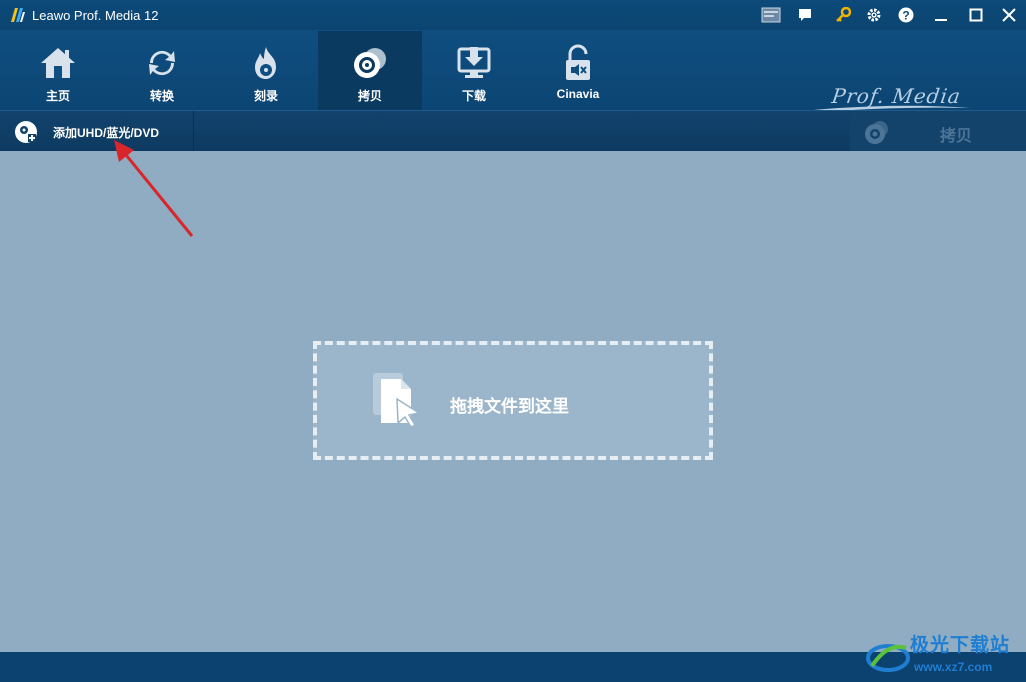 This screenshot has width=1026, height=682. What do you see at coordinates (18, 15) in the screenshot?
I see `leawo-logo-icon` at bounding box center [18, 15].